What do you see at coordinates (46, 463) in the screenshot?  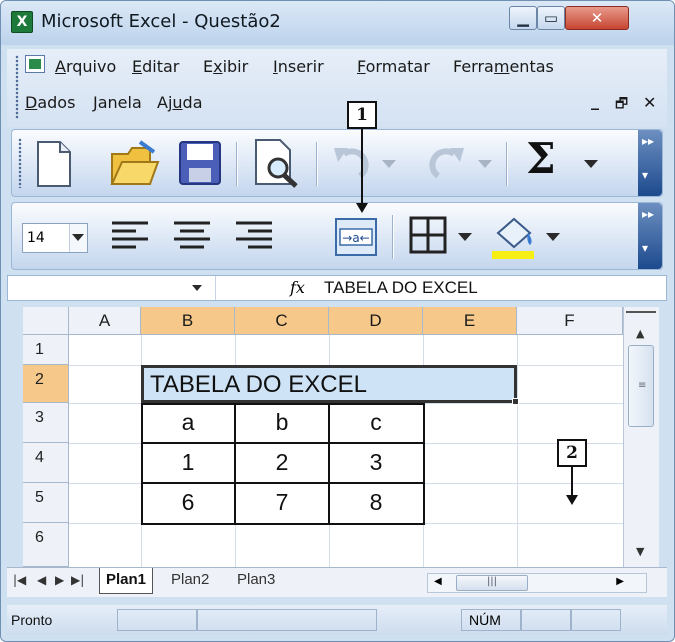 I see `row-header-4: 4` at bounding box center [46, 463].